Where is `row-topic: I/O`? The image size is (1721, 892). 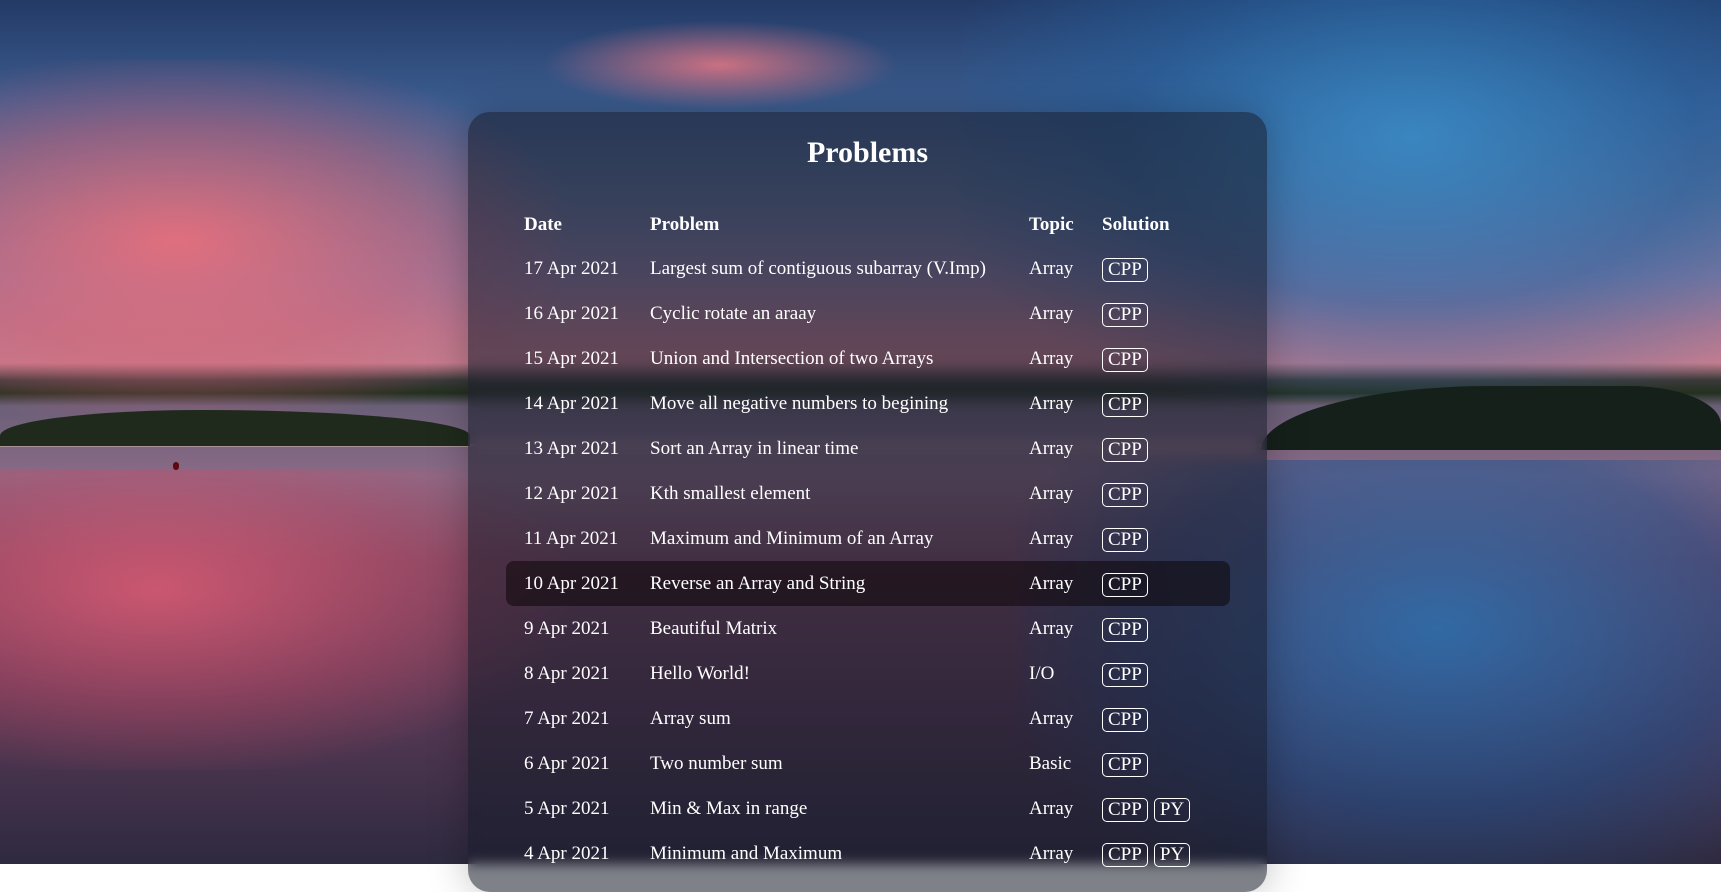
row-topic: I/O is located at coordinates (1042, 673).